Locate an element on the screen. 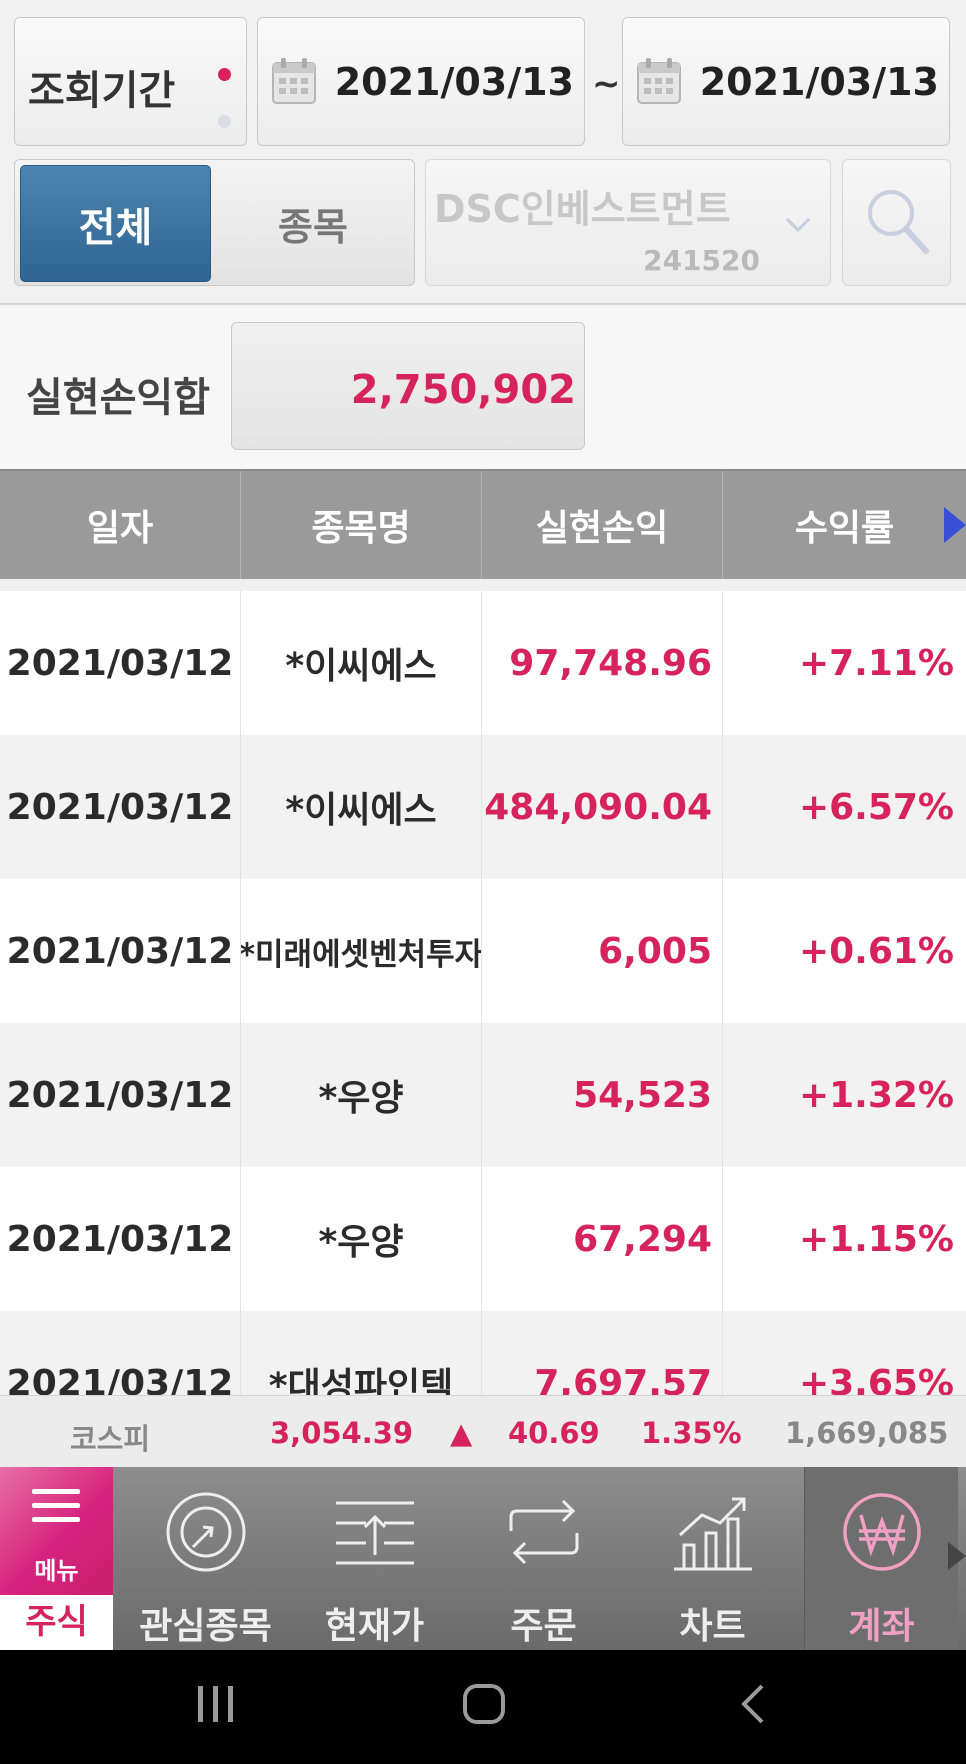  nav-chart: 차트 is located at coordinates (712, 1558).